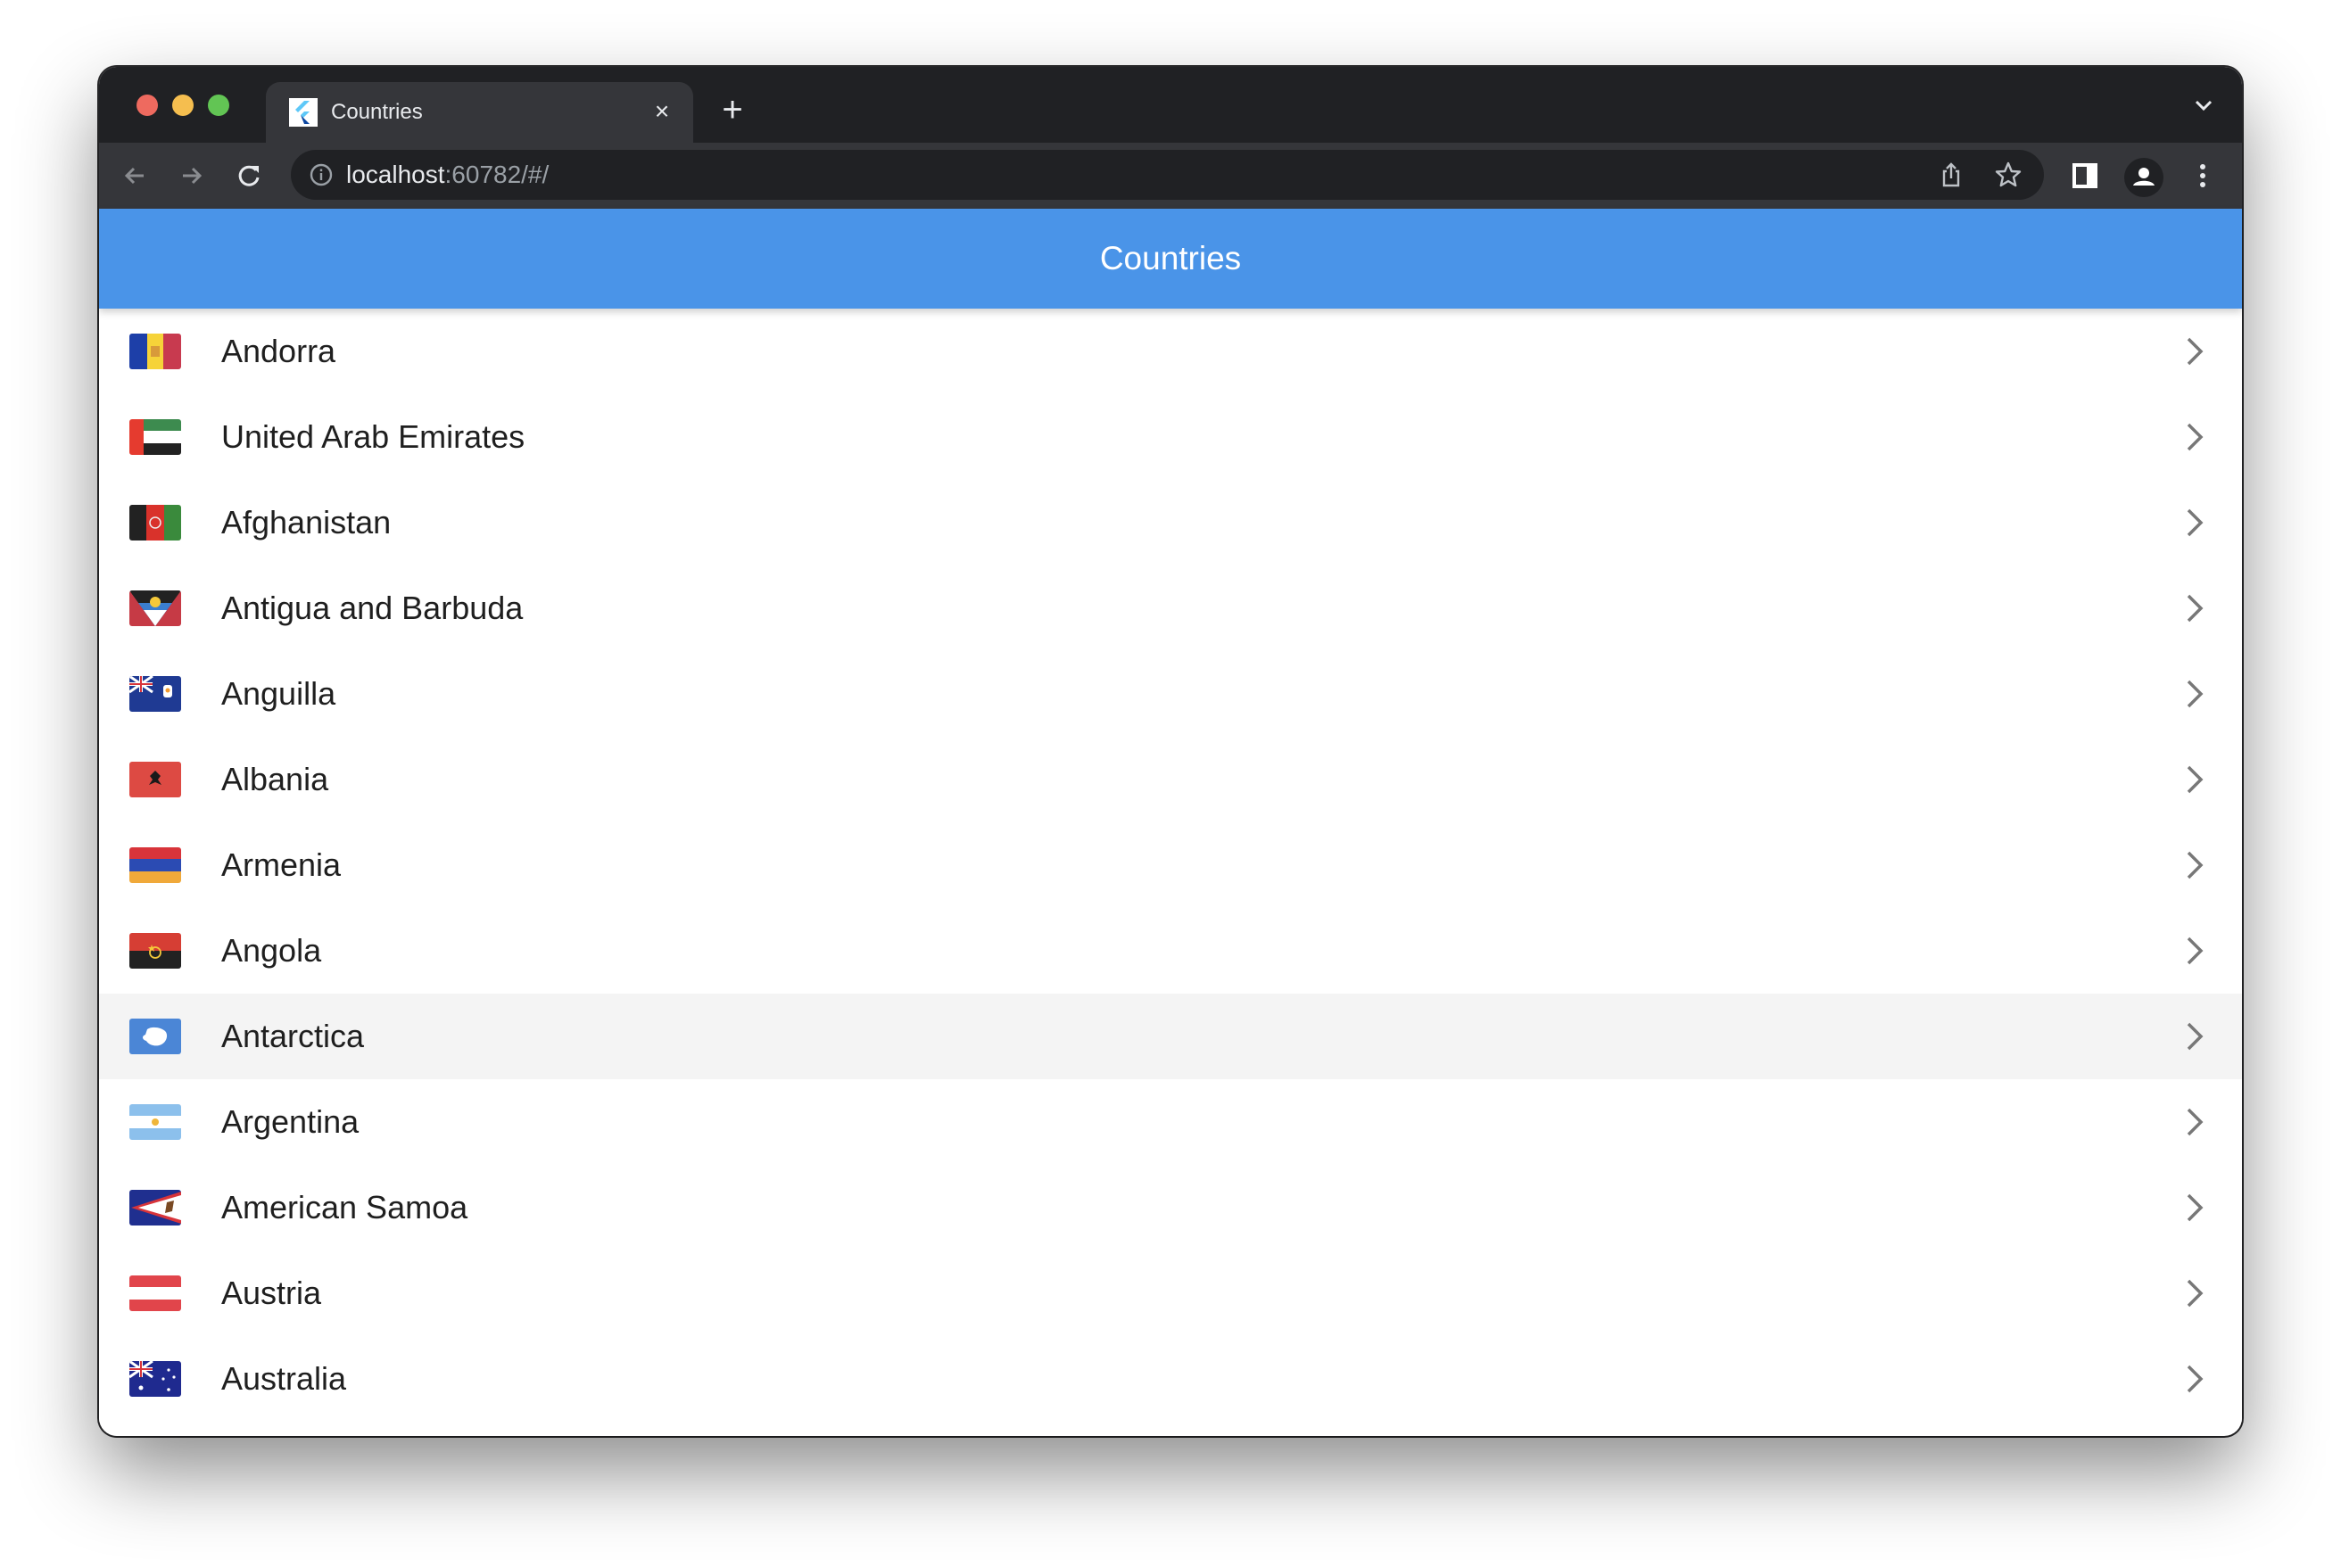 This screenshot has width=2341, height=1568. What do you see at coordinates (278, 351) in the screenshot?
I see `country-name: Andorra` at bounding box center [278, 351].